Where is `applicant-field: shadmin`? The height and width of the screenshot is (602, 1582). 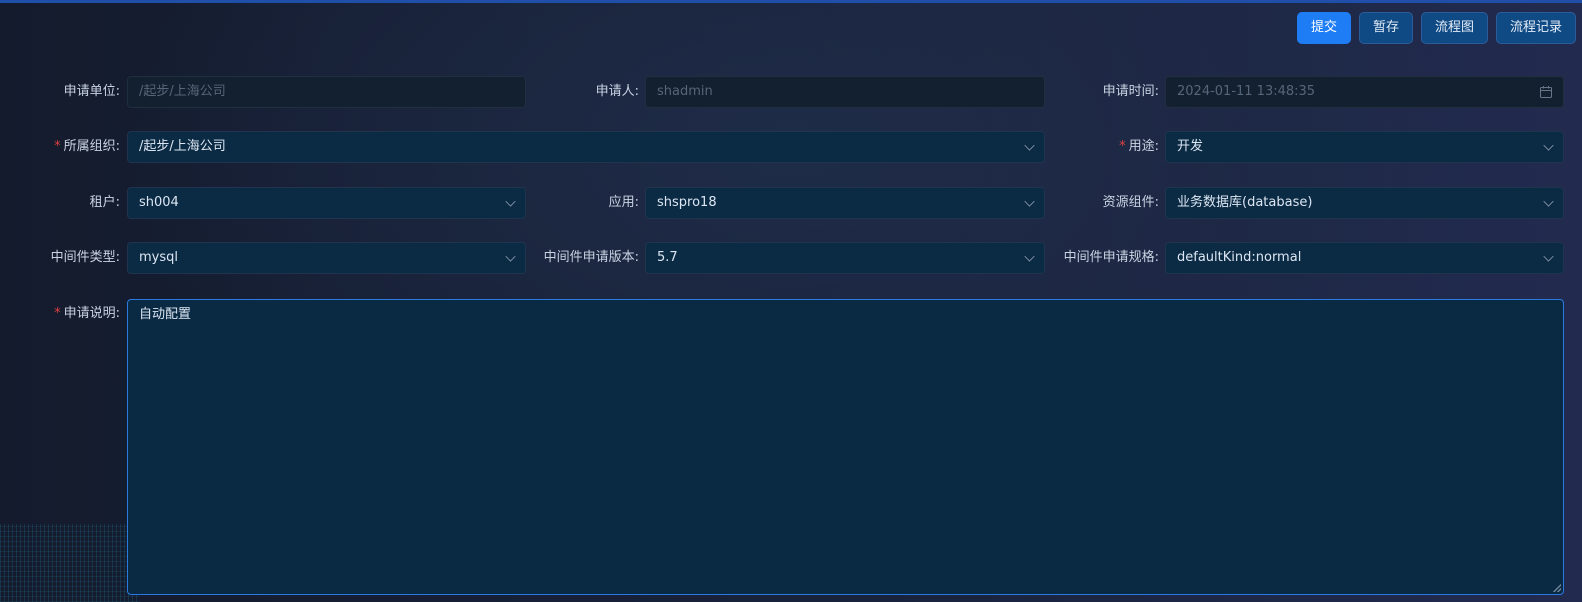
applicant-field: shadmin is located at coordinates (845, 92).